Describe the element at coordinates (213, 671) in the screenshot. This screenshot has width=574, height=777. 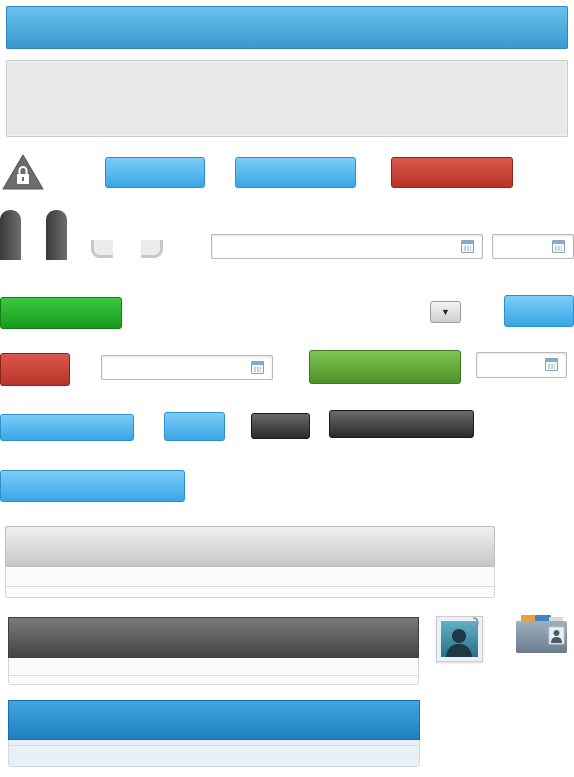
I see `dark-panel-body` at that location.